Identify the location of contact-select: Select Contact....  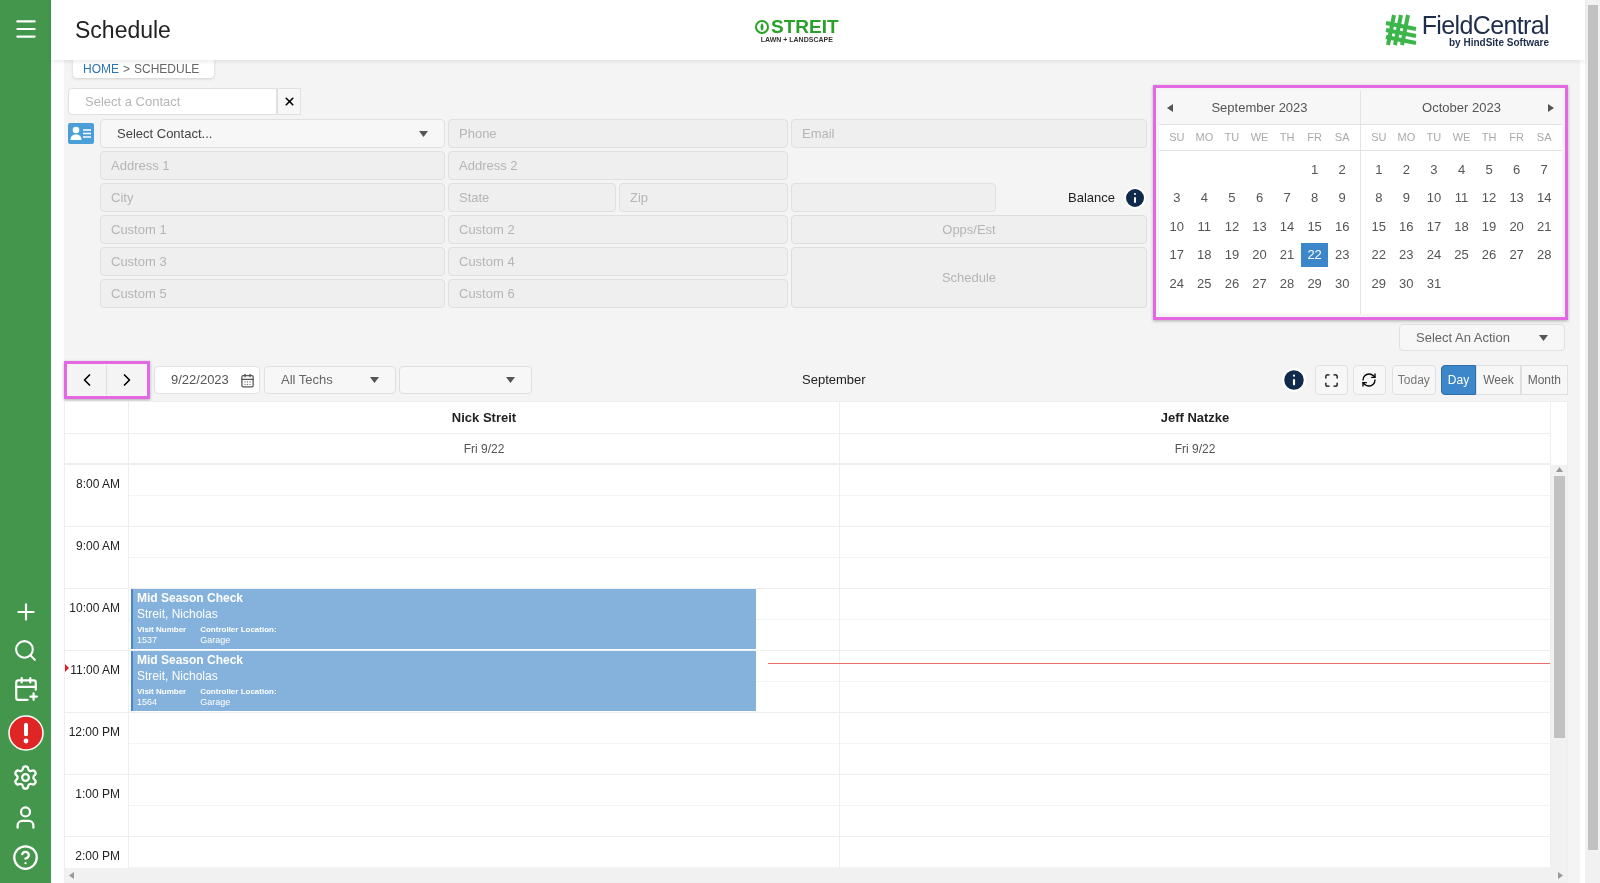
(272, 133).